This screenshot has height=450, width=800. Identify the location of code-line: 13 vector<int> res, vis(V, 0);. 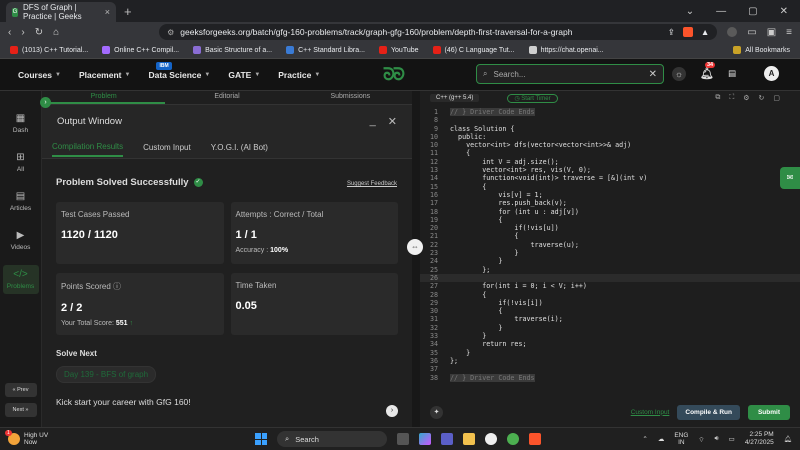
(610, 170).